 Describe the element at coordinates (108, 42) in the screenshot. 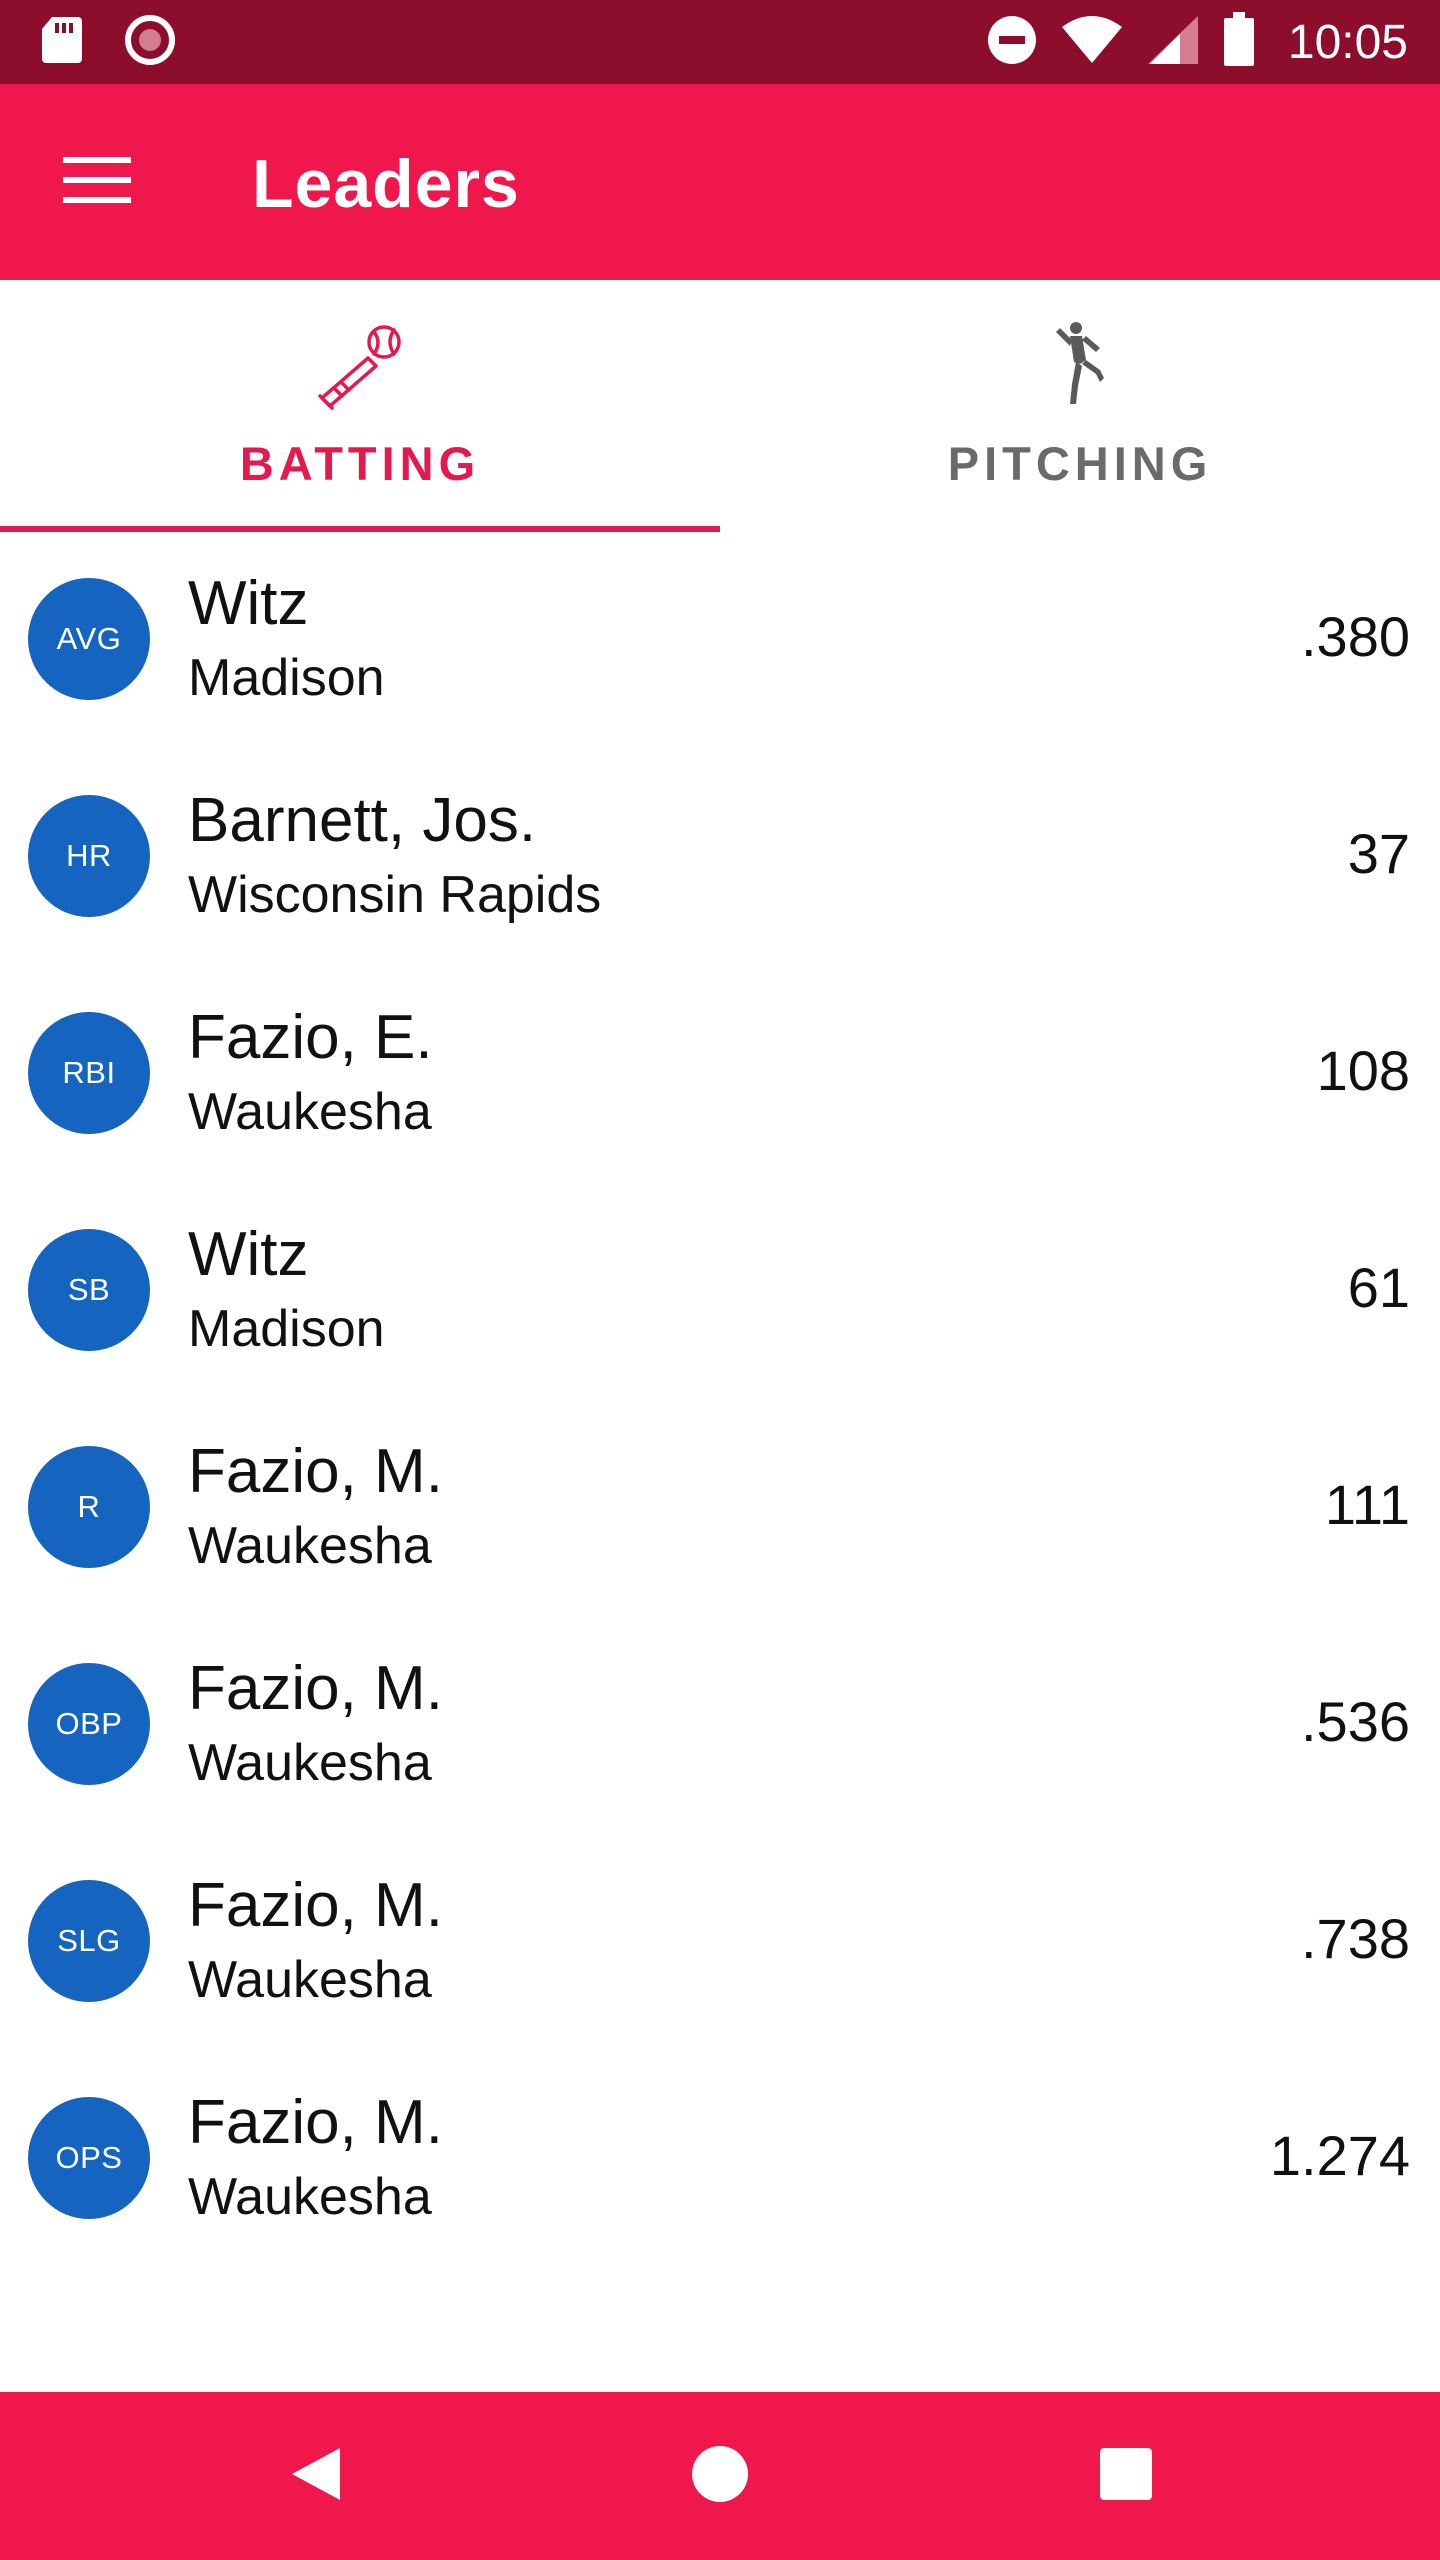

I see `status-left-icons` at that location.